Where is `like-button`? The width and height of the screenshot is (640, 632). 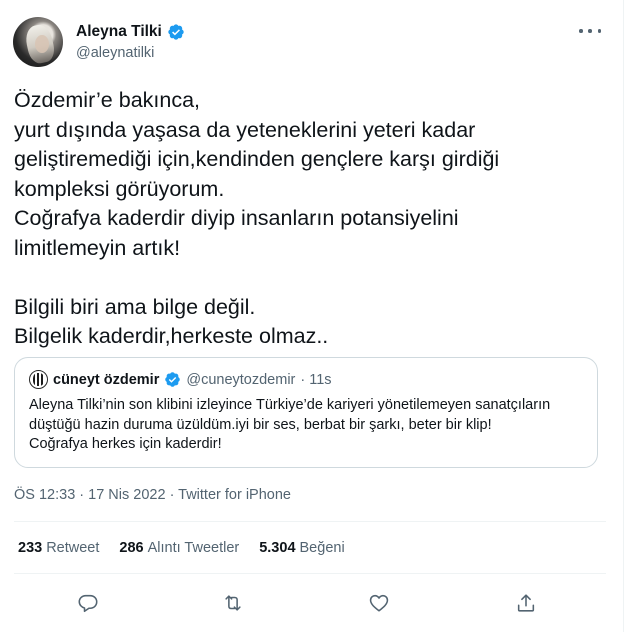 like-button is located at coordinates (379, 603).